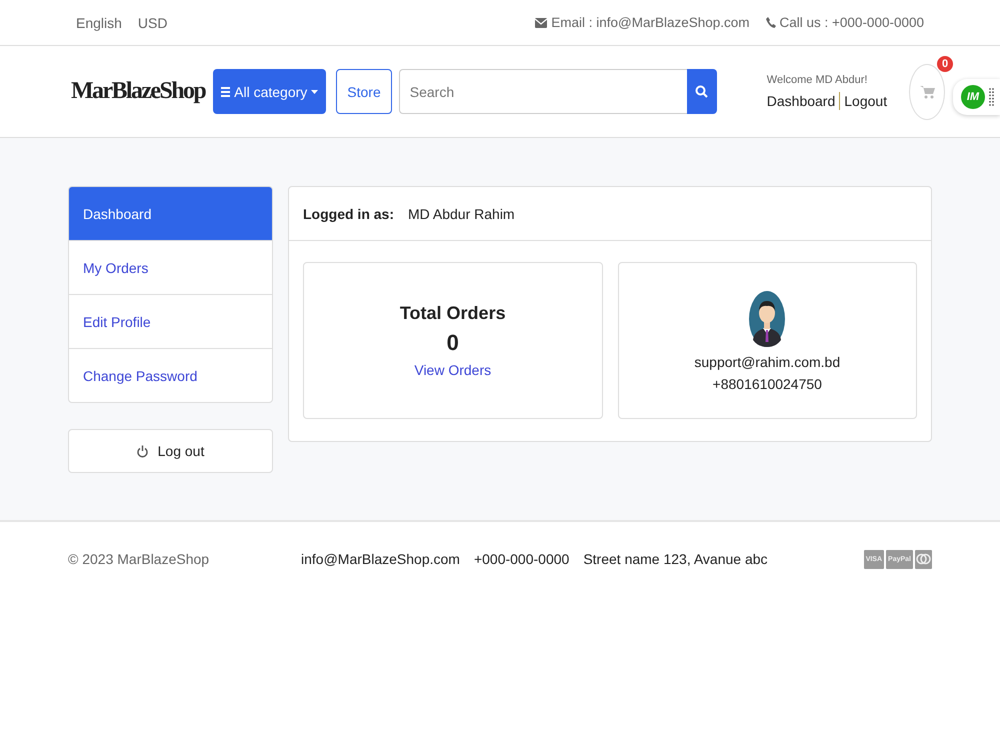 The height and width of the screenshot is (750, 1000). What do you see at coordinates (542, 91) in the screenshot?
I see `search-field: Search` at bounding box center [542, 91].